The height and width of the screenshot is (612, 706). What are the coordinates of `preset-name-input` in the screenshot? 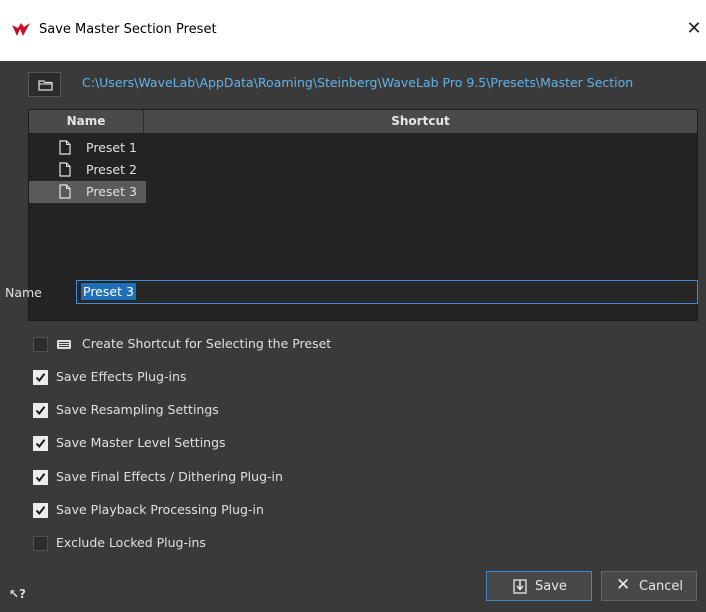 It's located at (387, 292).